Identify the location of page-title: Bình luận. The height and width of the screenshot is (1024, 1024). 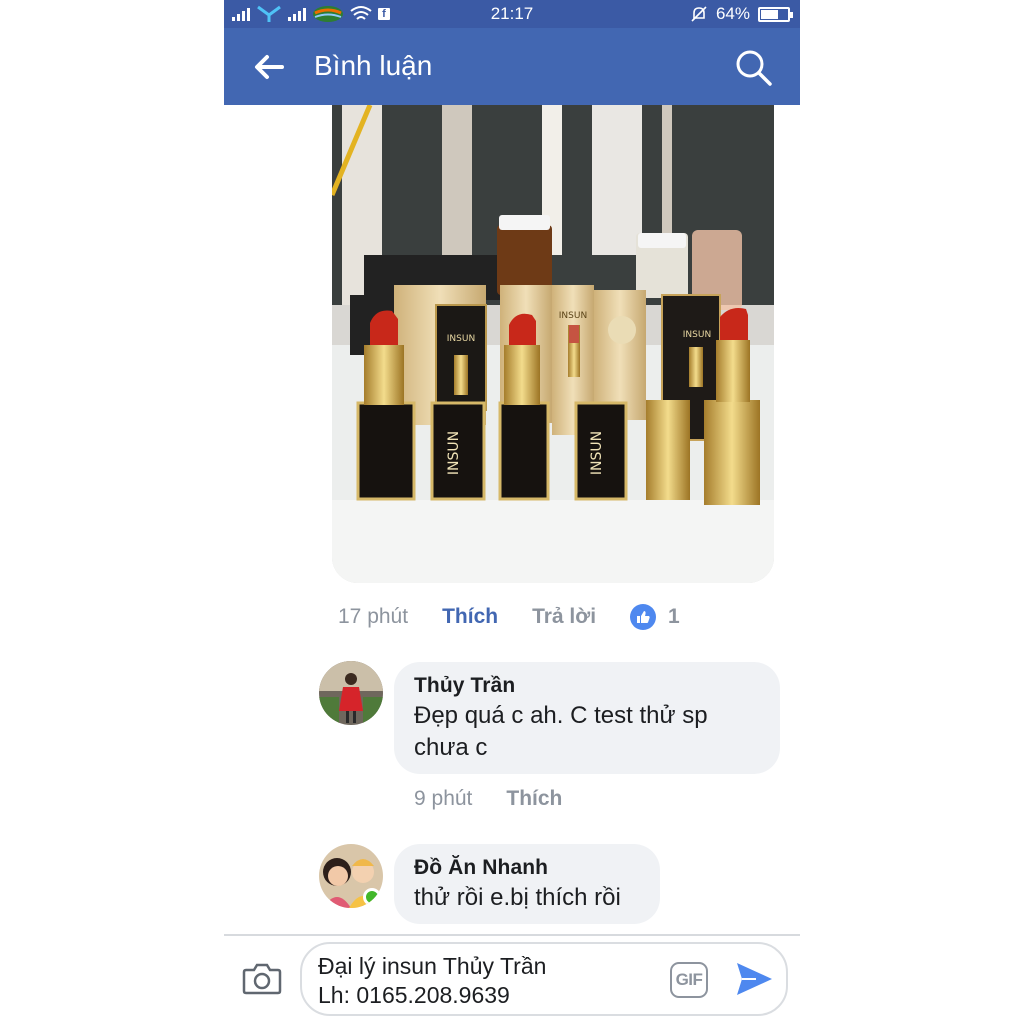
(373, 65).